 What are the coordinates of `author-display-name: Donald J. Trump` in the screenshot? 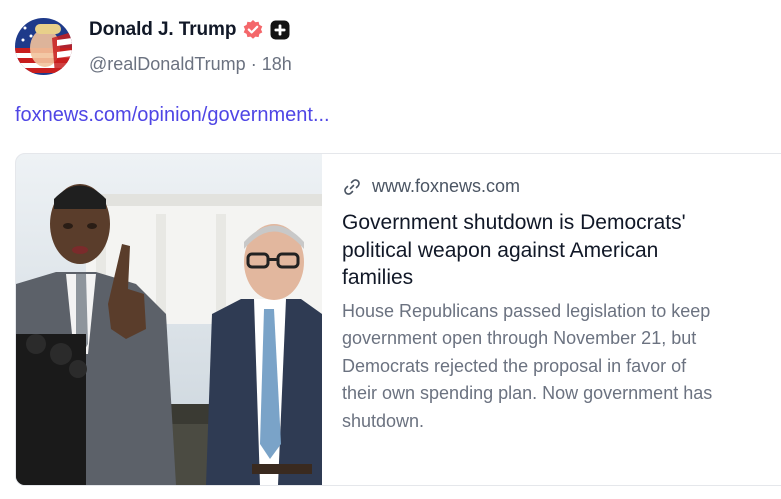 It's located at (162, 30).